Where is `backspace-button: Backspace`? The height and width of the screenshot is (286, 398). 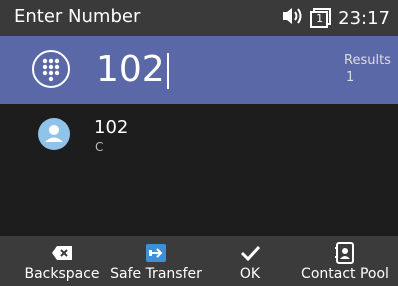
backspace-button: Backspace is located at coordinates (62, 261).